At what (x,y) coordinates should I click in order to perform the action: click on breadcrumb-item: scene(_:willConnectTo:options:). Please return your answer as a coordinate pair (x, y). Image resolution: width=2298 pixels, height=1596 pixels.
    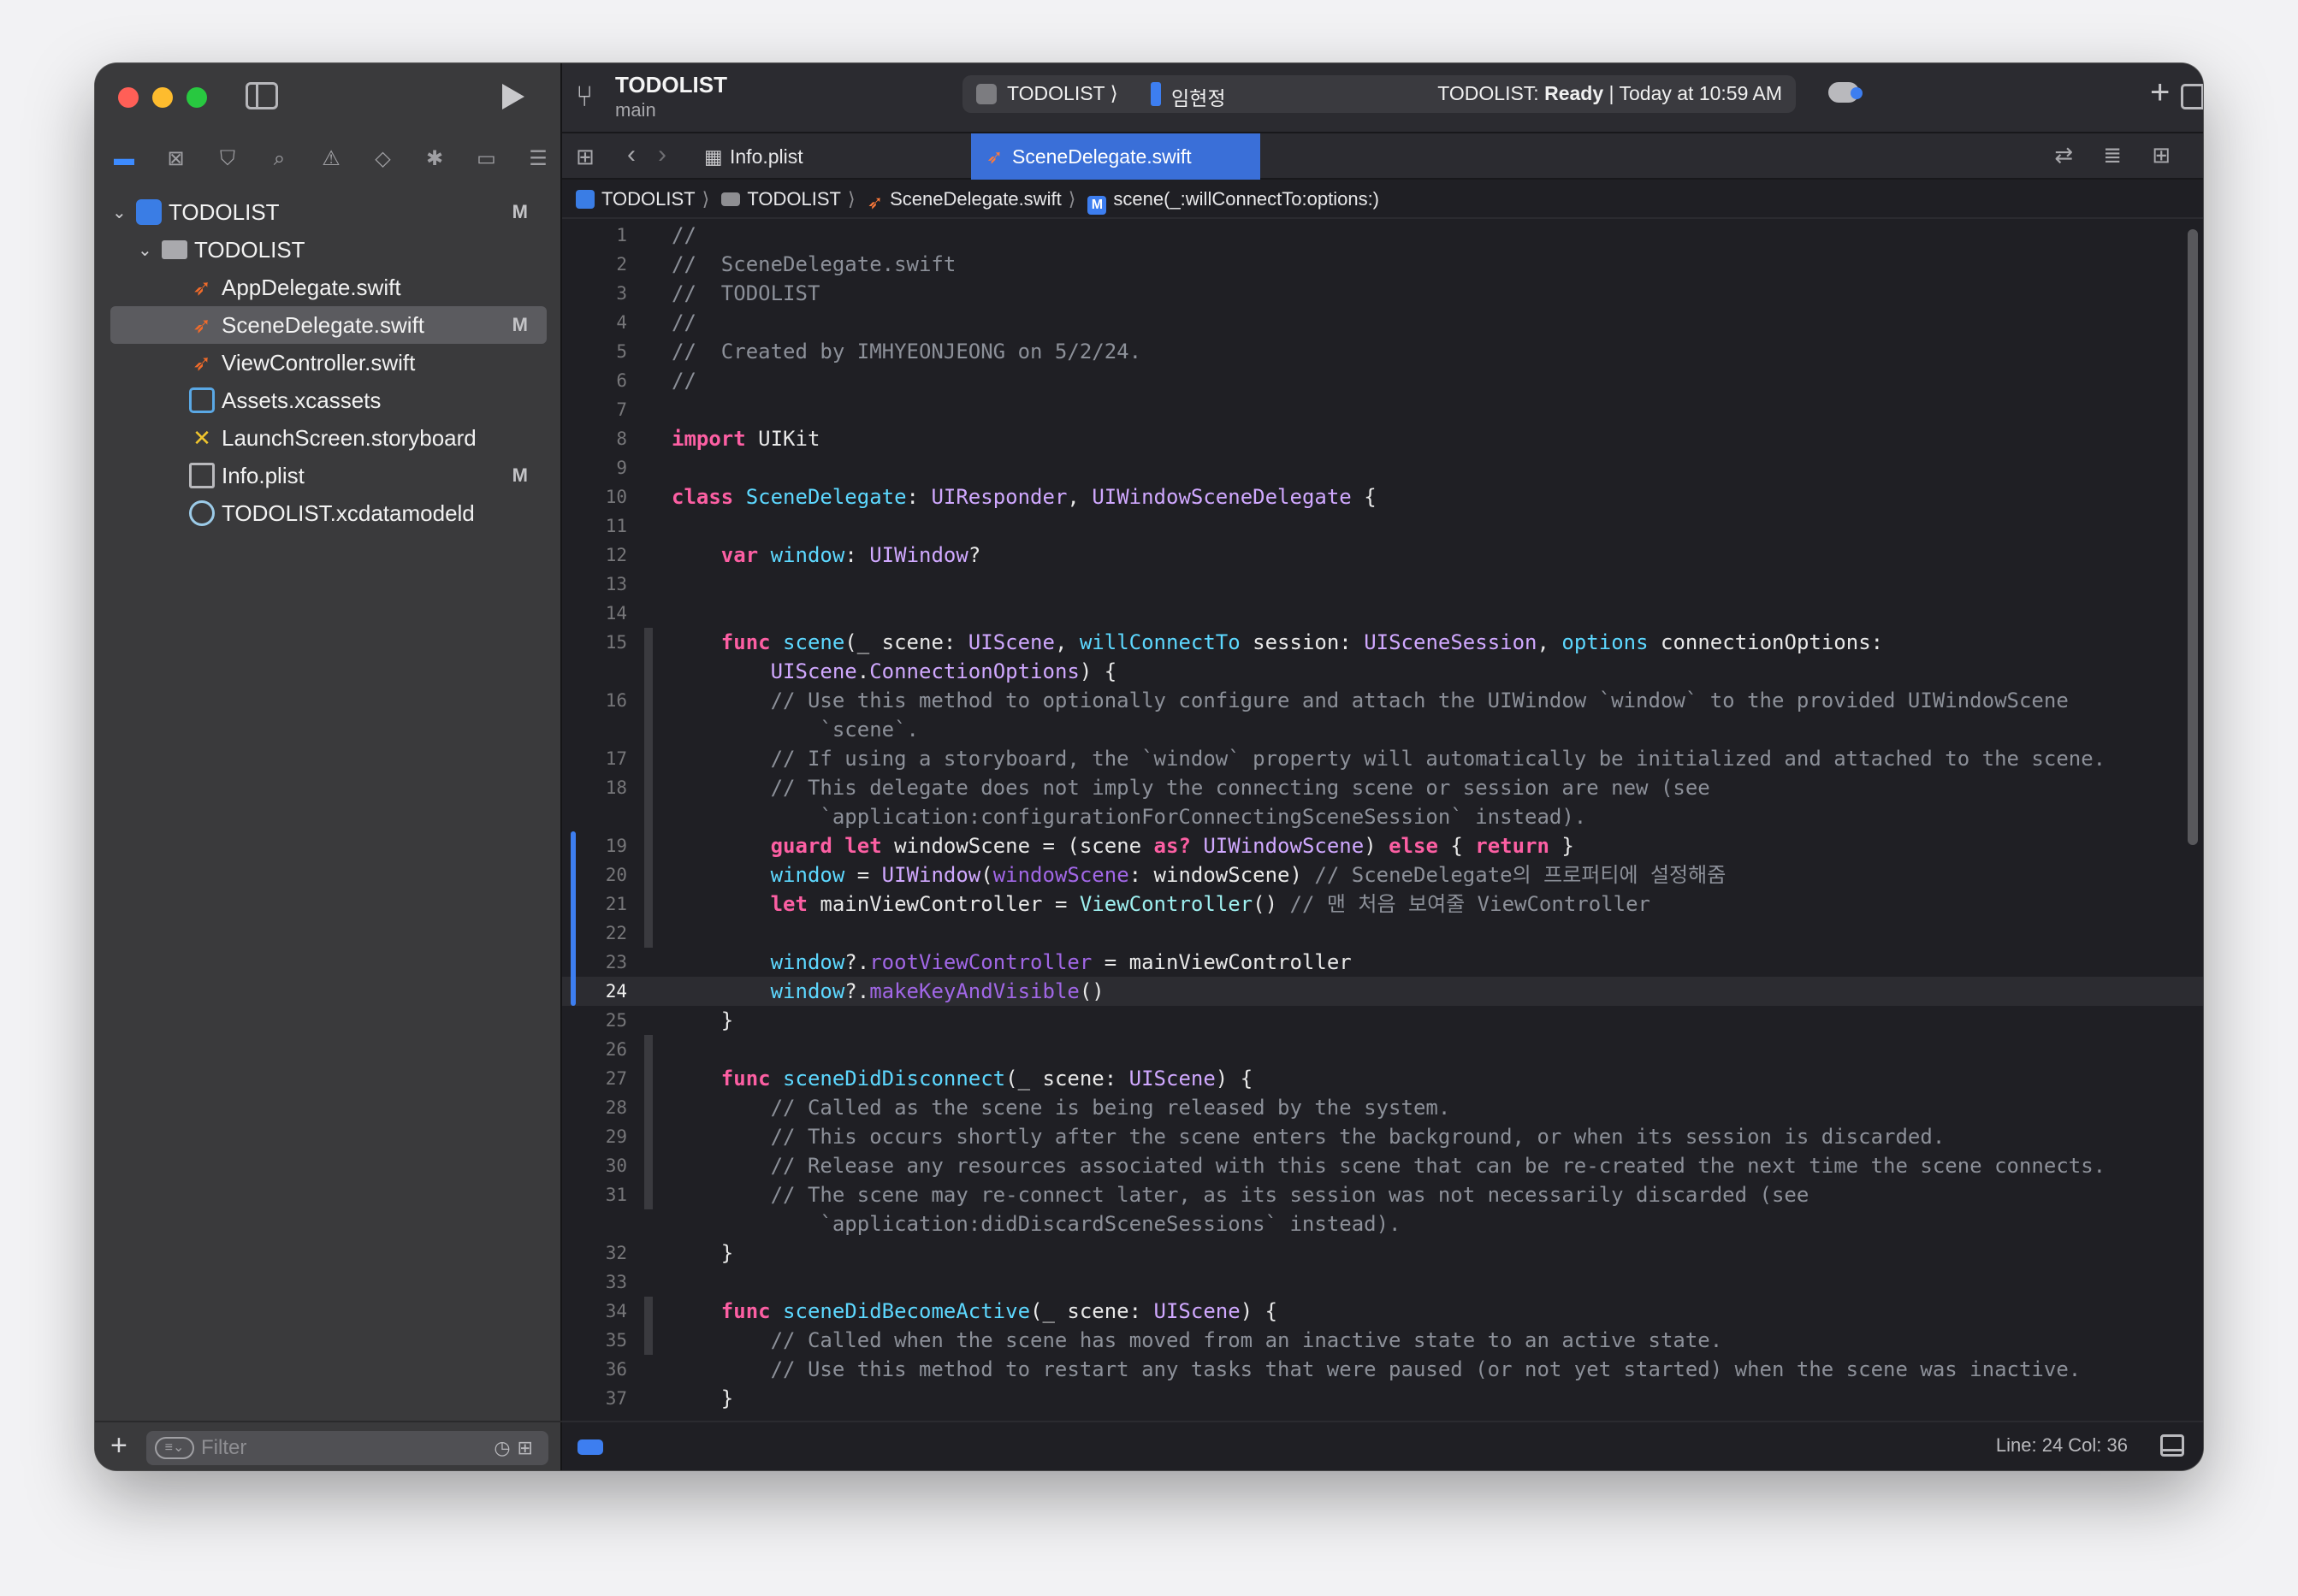
    Looking at the image, I should click on (1246, 199).